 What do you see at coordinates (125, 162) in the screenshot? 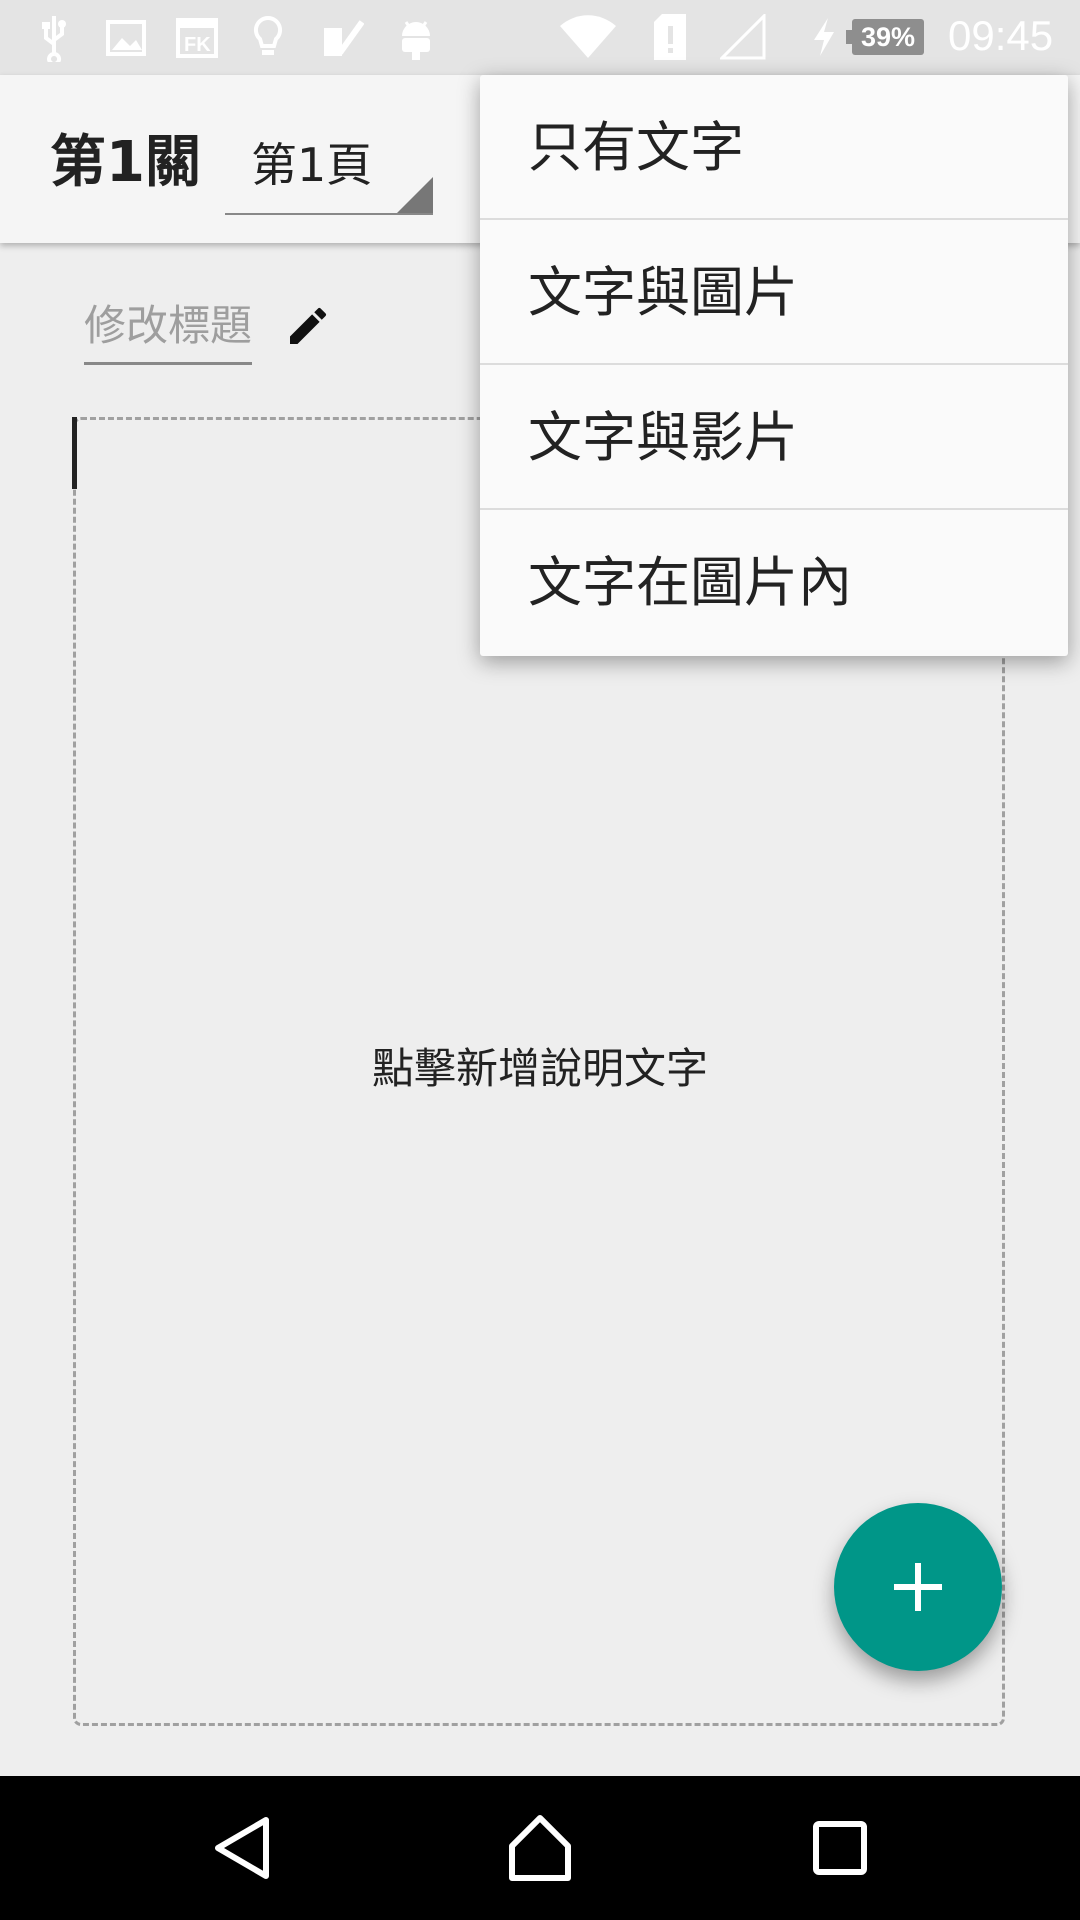
I see `level-title: 第1關` at bounding box center [125, 162].